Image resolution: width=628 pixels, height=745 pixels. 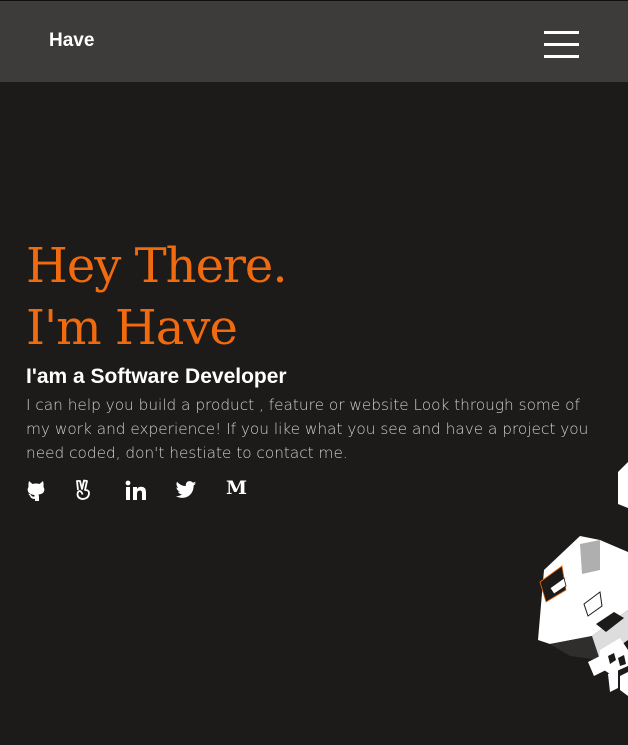 I want to click on twitter-icon, so click(x=186, y=490).